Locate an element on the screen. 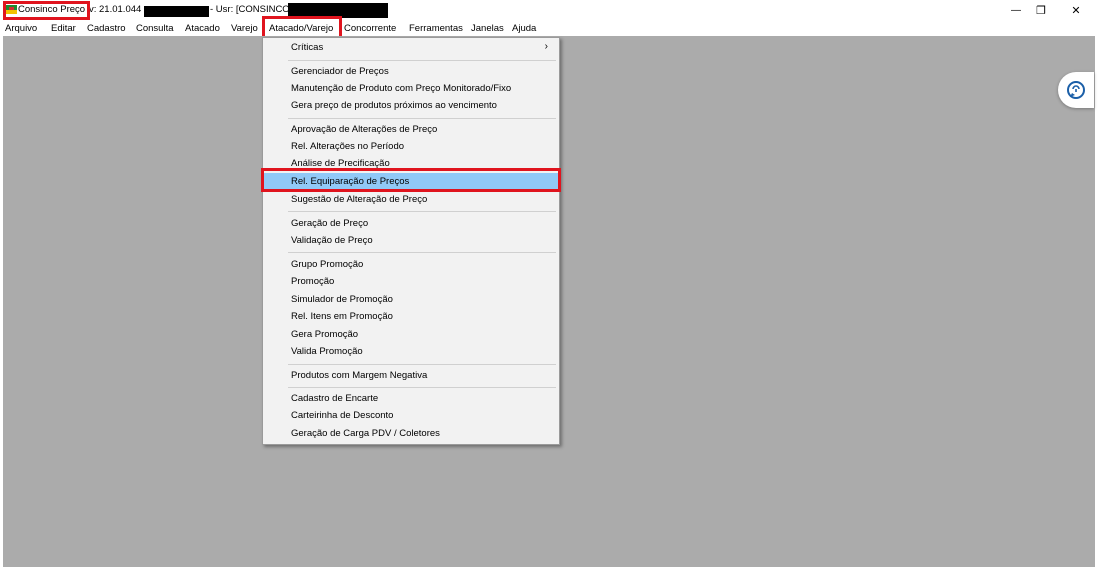 This screenshot has height=569, width=1098. maximize-button: ❐ is located at coordinates (1041, 10).